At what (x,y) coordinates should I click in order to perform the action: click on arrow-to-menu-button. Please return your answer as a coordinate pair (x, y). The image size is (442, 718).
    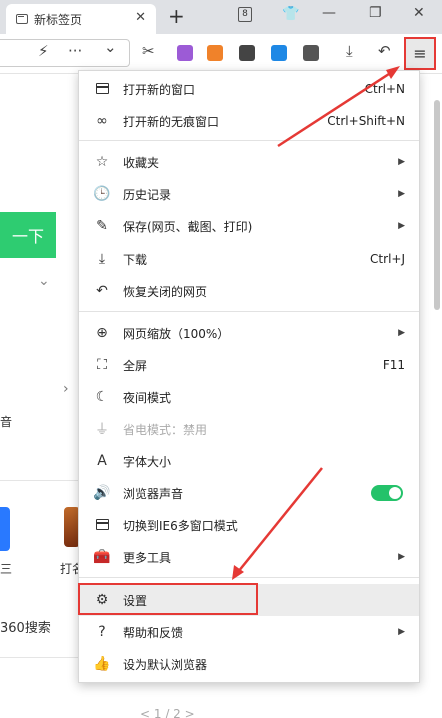
    Looking at the image, I should click on (335, 109).